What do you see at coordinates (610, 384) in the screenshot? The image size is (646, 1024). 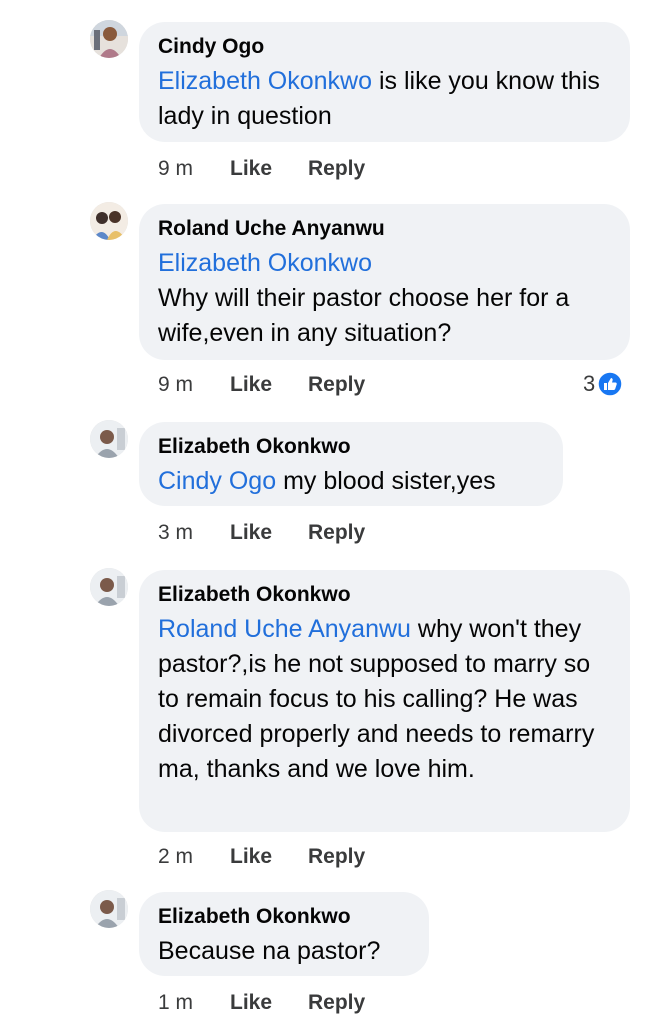 I see `like-reaction-icon` at bounding box center [610, 384].